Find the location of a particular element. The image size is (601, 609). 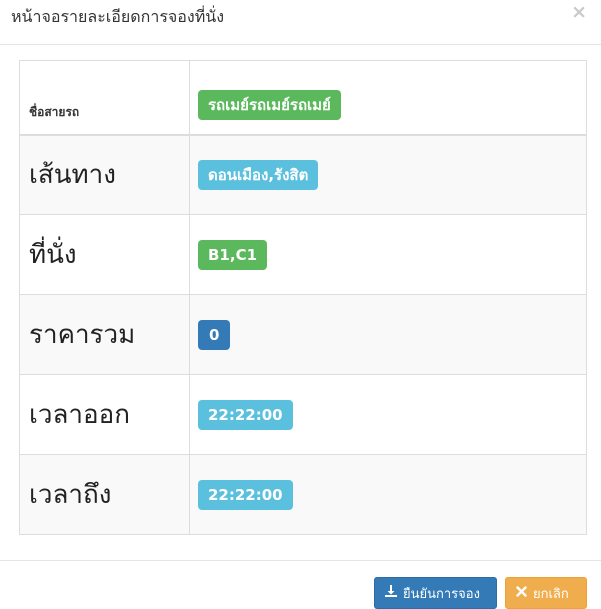

close-button: × is located at coordinates (579, 12).